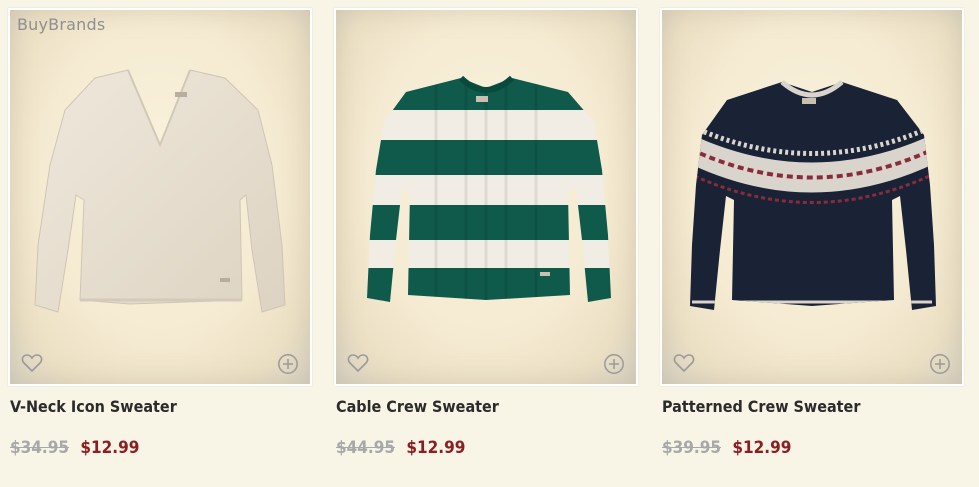 Image resolution: width=979 pixels, height=487 pixels. I want to click on original-price: $34.95, so click(40, 448).